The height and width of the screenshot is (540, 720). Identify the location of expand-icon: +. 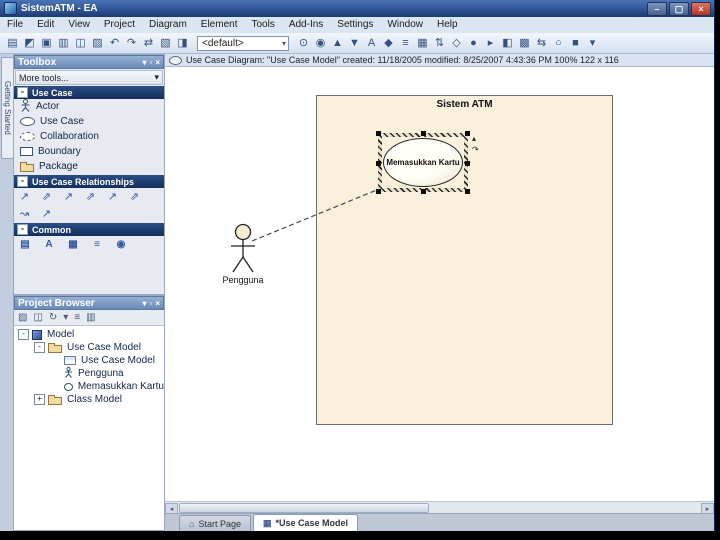
(39, 399).